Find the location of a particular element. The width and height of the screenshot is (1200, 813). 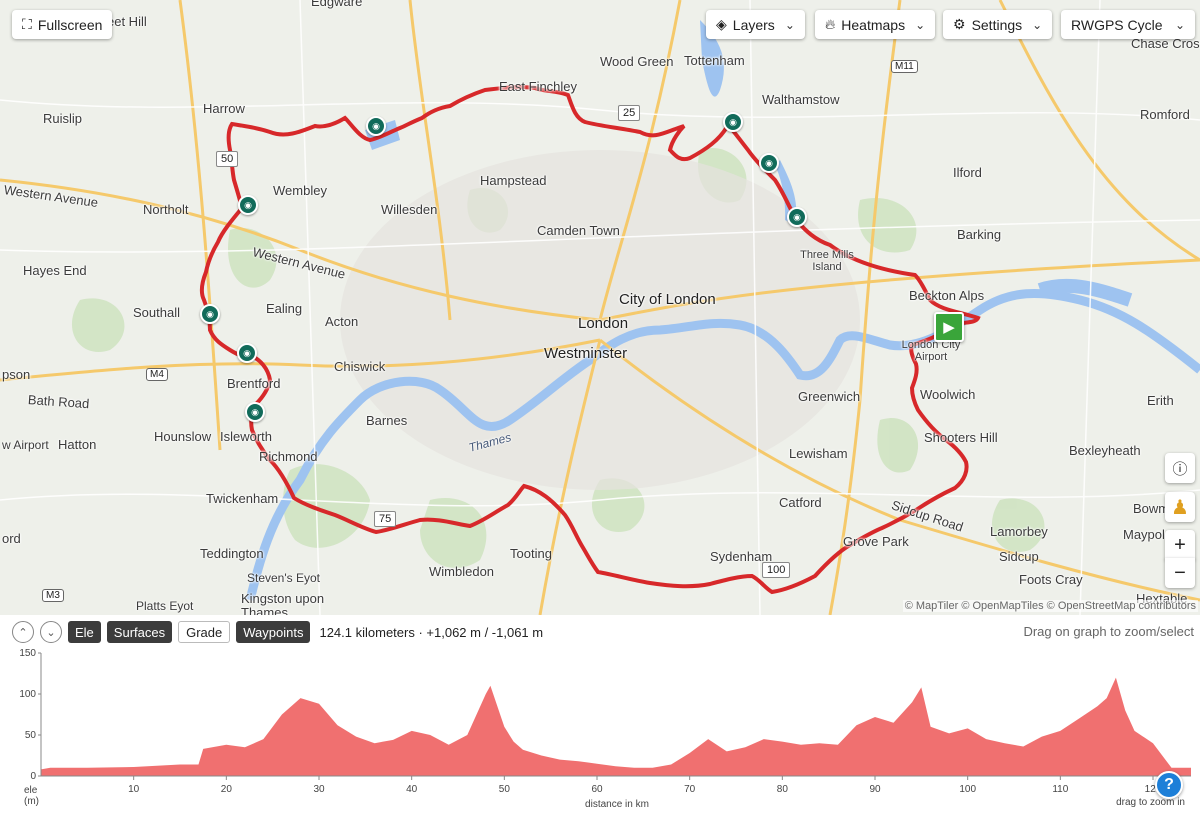

place-label: Shooters Hill is located at coordinates (961, 437).